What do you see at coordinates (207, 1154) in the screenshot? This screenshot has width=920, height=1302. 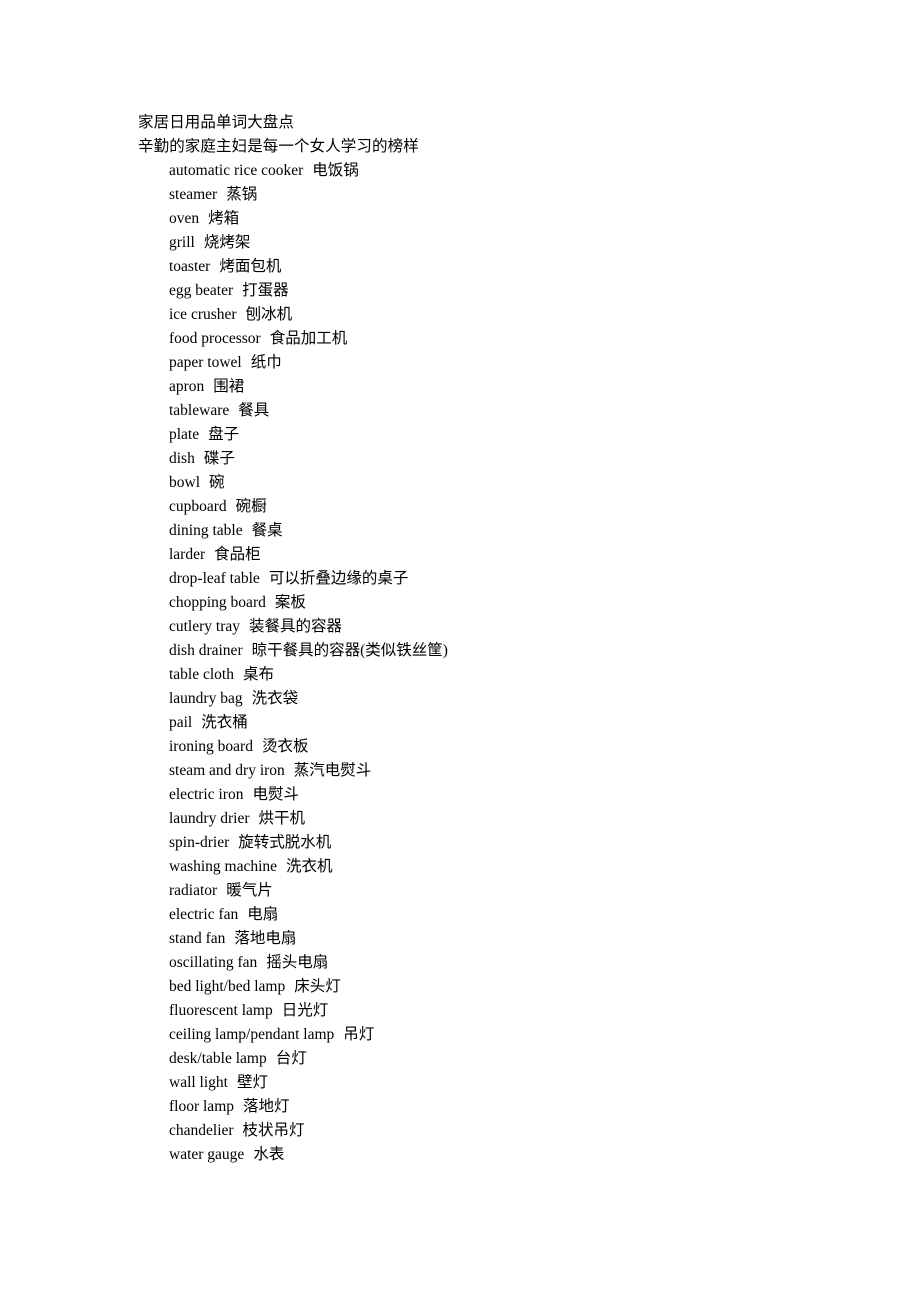 I see `term-english: water gauge` at bounding box center [207, 1154].